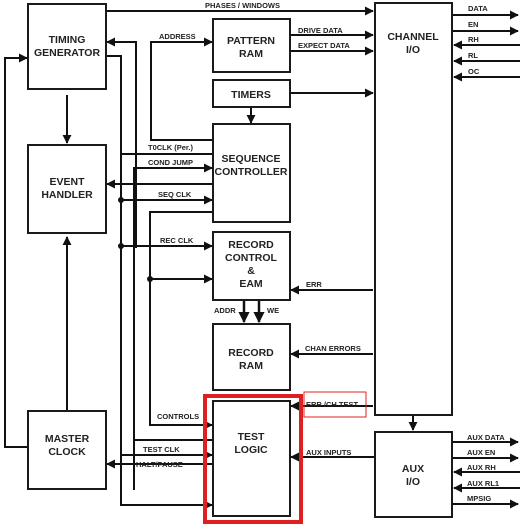  I want to click on wire-master-to-timing, so click(16, 250).